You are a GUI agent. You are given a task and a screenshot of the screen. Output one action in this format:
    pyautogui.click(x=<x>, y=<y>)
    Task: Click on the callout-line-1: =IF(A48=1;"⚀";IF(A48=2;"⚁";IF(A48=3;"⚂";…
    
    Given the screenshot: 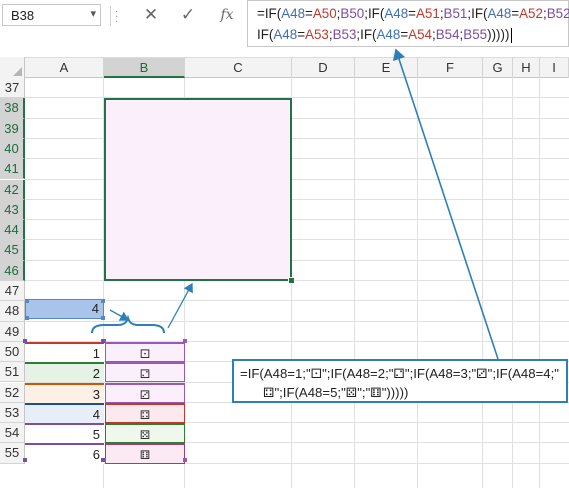 What is the action you would take?
    pyautogui.click(x=399, y=373)
    